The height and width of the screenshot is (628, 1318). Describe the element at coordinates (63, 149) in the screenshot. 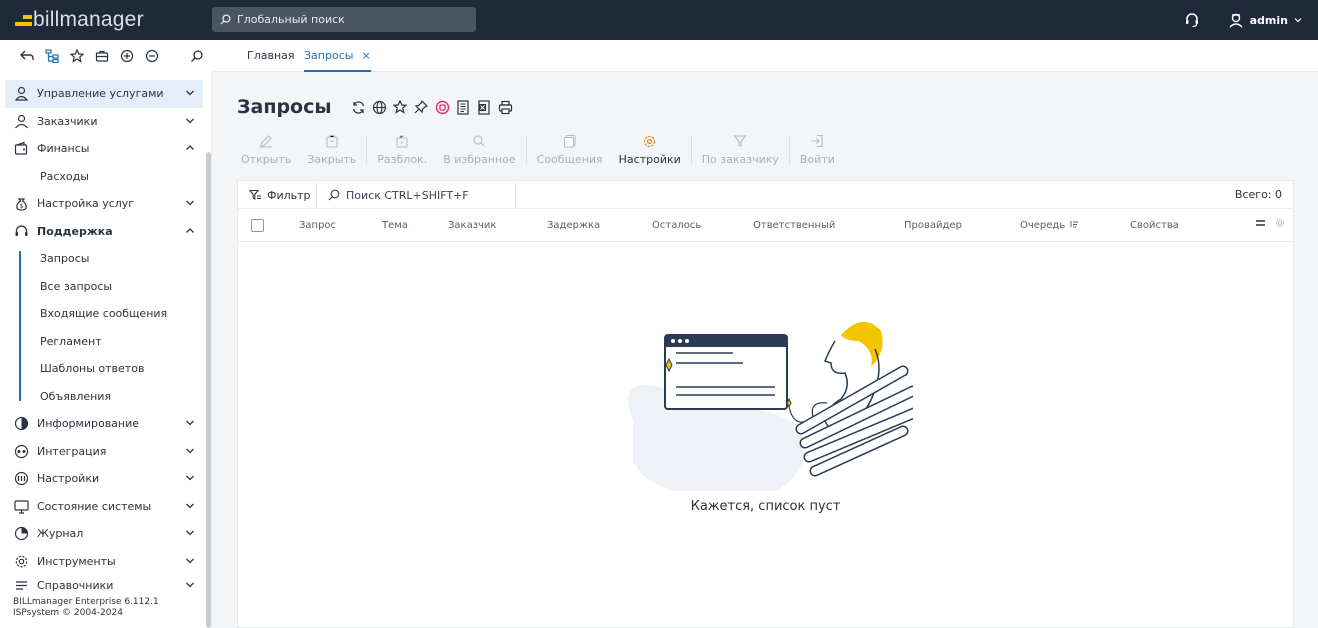

I see `sidebar-item-label: Финансы` at that location.